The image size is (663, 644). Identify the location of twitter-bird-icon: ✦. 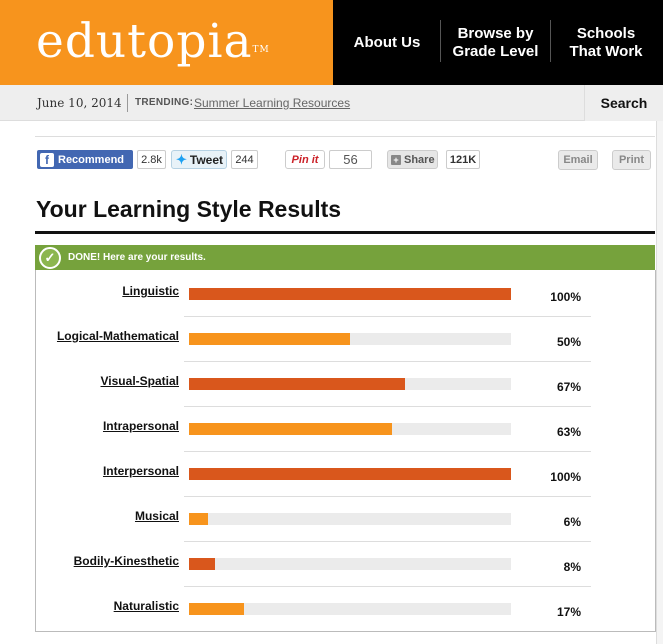
(181, 159).